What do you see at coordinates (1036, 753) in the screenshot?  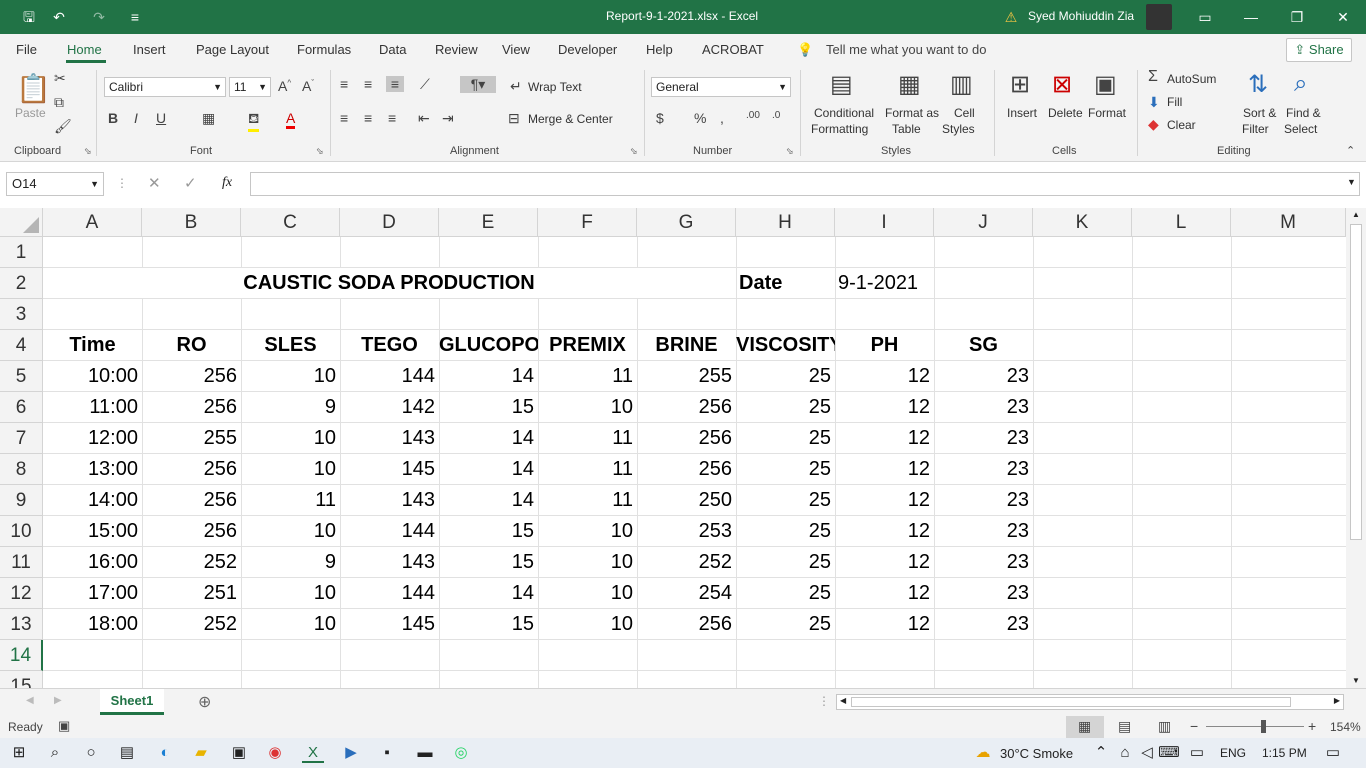 I see `weather-text: 30°C Smoke` at bounding box center [1036, 753].